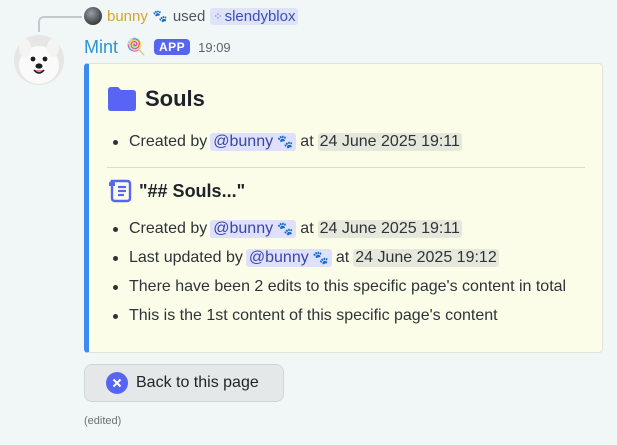 The image size is (617, 445). I want to click on bot-avatar, so click(39, 60).